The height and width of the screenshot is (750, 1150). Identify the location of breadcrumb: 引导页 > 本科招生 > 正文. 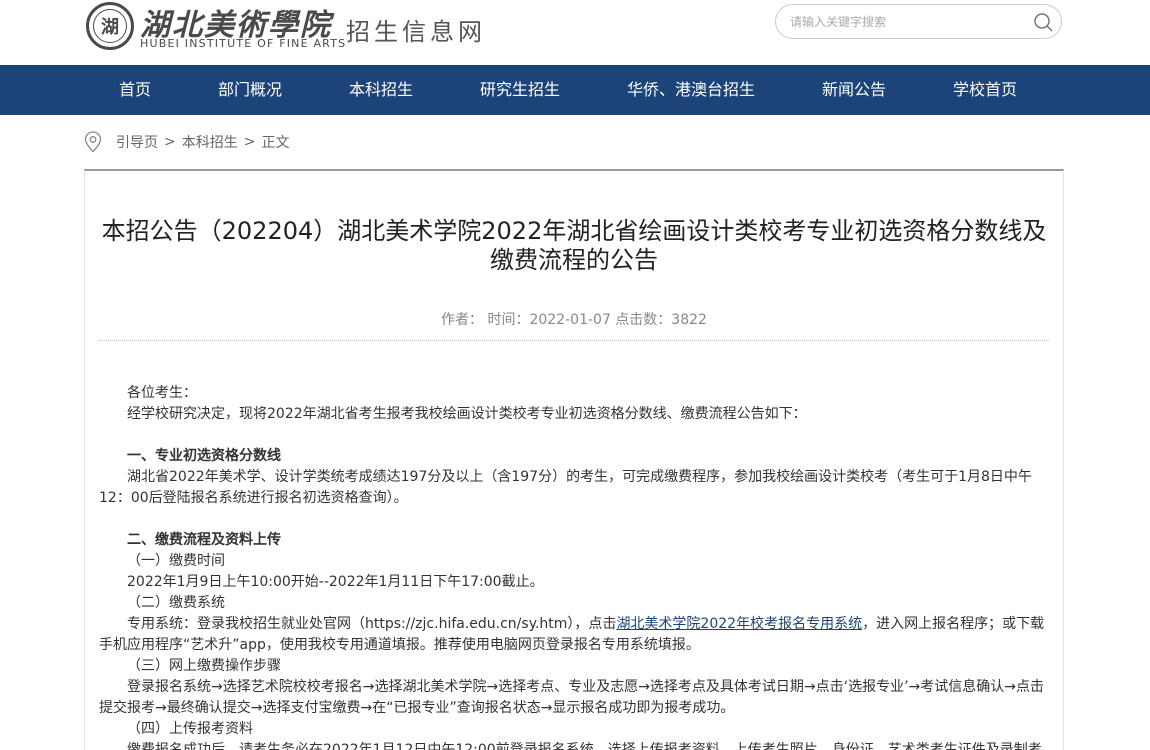
(186, 142).